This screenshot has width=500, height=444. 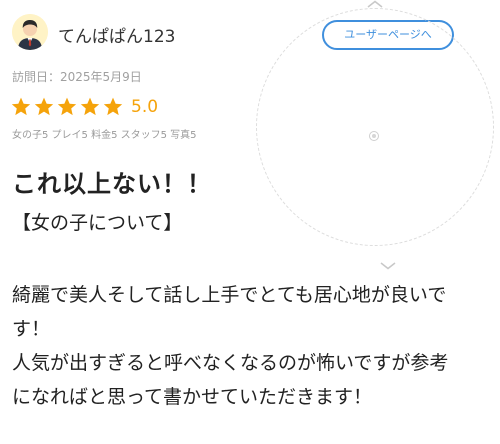 I want to click on section-heading: 【女の子について】, so click(x=97, y=223).